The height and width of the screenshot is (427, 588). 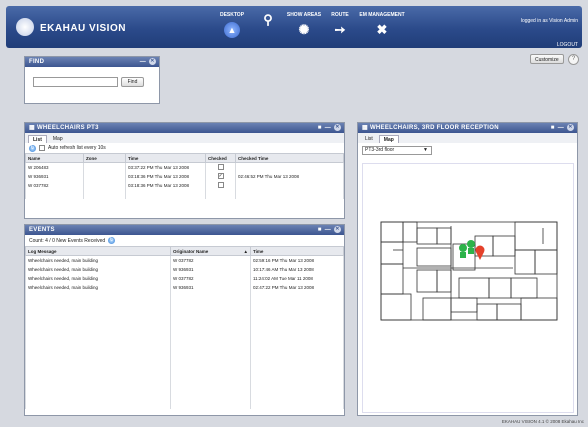 What do you see at coordinates (220, 176) in the screenshot?
I see `checked-checkbox: ✓` at bounding box center [220, 176].